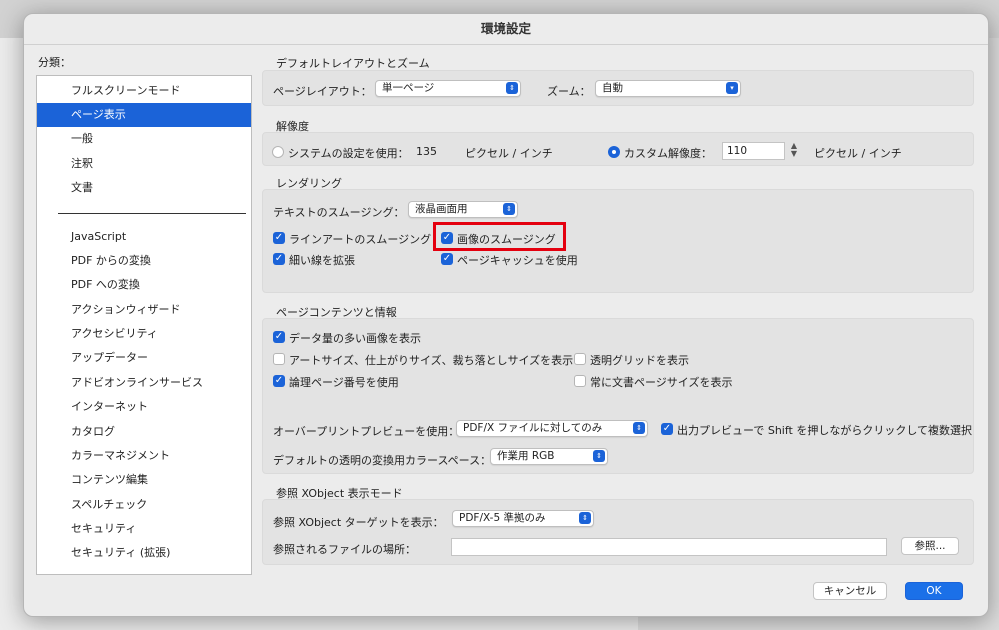  I want to click on xobject-target-value: PDF/X-5 準拠のみ, so click(502, 518).